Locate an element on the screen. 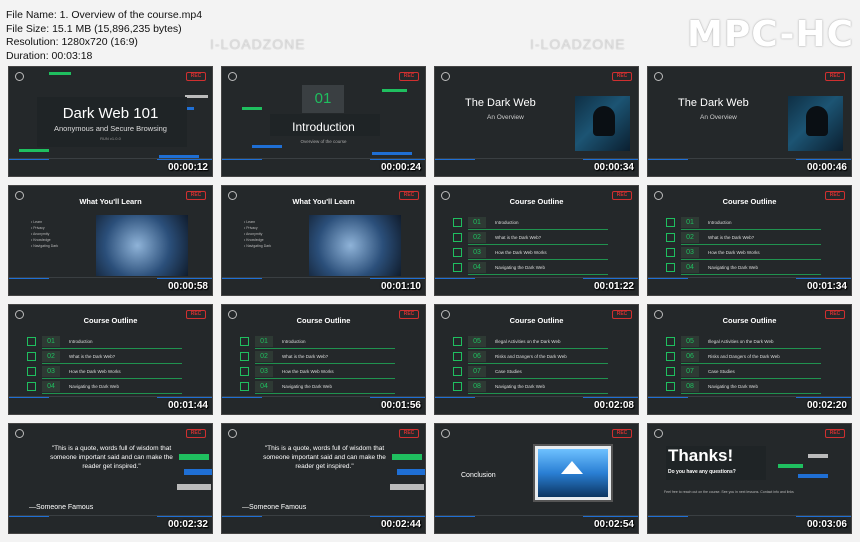 This screenshot has width=860, height=542. timestamp: 00:02:54 is located at coordinates (613, 524).